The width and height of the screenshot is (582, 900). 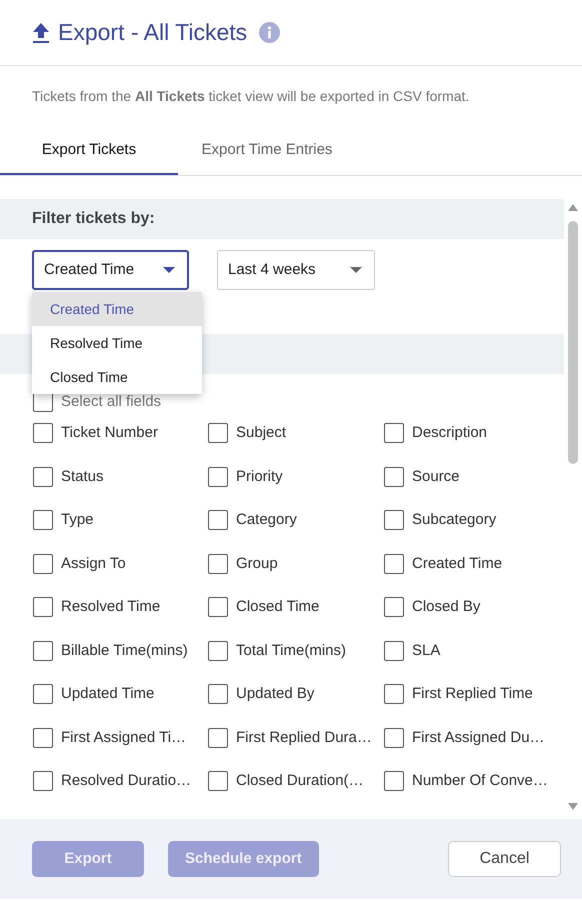 I want to click on tab: Export Time Entries, so click(x=267, y=151).